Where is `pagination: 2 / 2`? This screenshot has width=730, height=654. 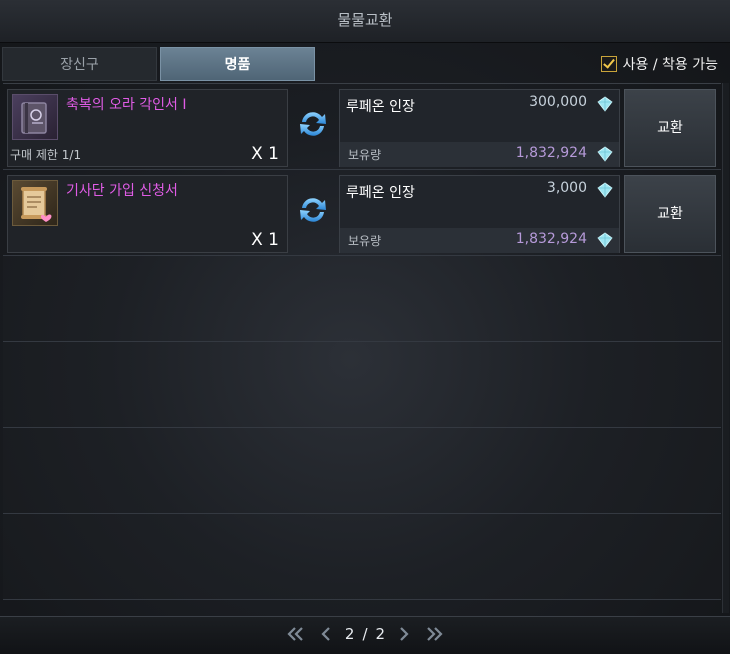 pagination: 2 / 2 is located at coordinates (365, 635).